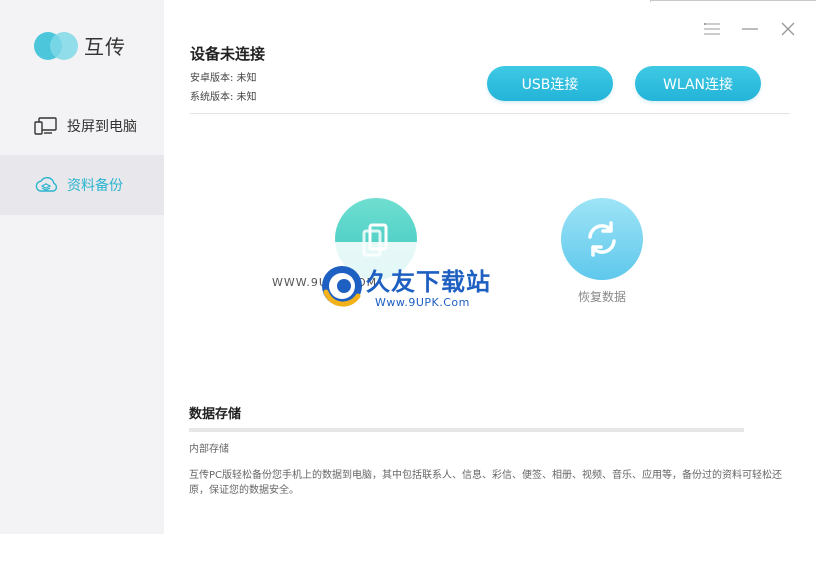 This screenshot has height=574, width=820. What do you see at coordinates (46, 185) in the screenshot?
I see `cloud-backup-icon` at bounding box center [46, 185].